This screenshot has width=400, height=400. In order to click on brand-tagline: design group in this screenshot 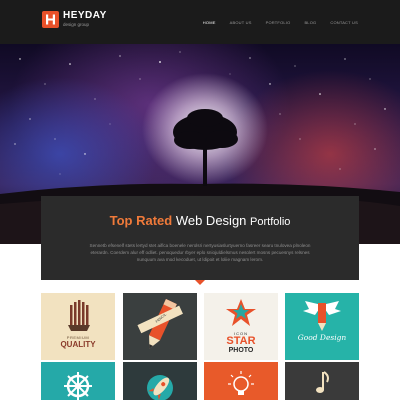, I will do `click(76, 24)`.